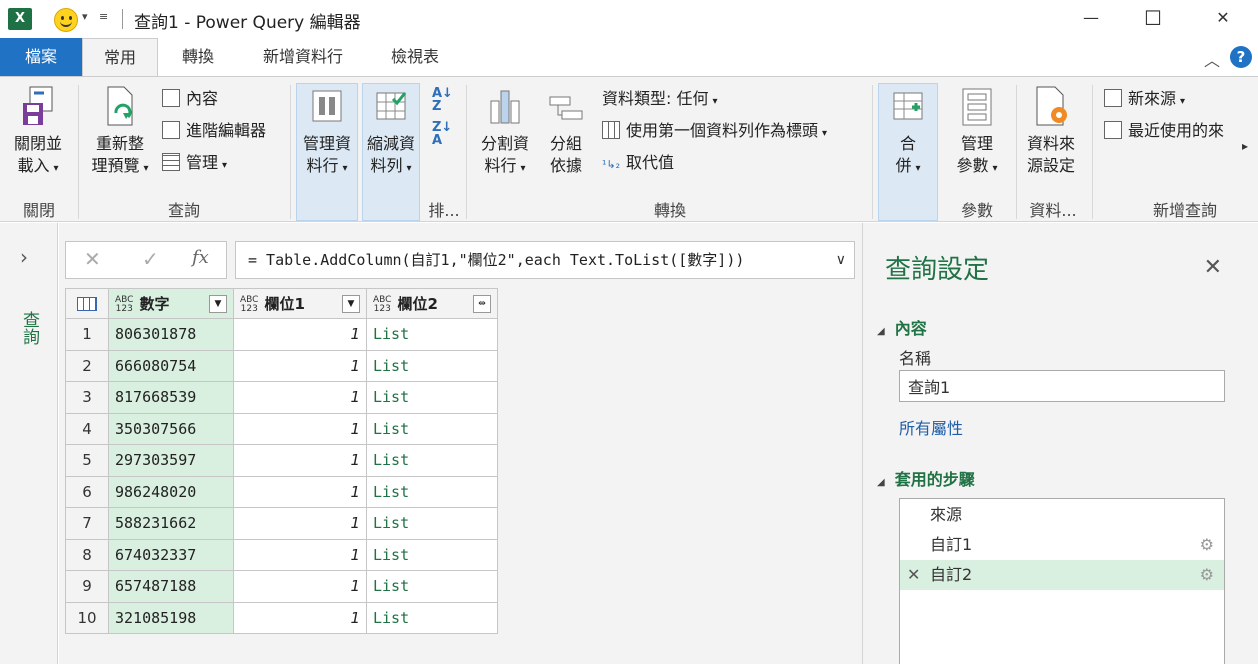 This screenshot has height=664, width=1258. Describe the element at coordinates (442, 134) in the screenshot. I see `sort-descending-button: Z↓ A` at that location.